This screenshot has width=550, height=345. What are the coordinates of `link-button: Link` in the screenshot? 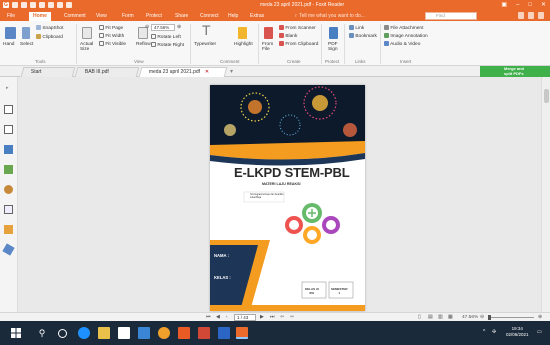 It's located at (356, 28).